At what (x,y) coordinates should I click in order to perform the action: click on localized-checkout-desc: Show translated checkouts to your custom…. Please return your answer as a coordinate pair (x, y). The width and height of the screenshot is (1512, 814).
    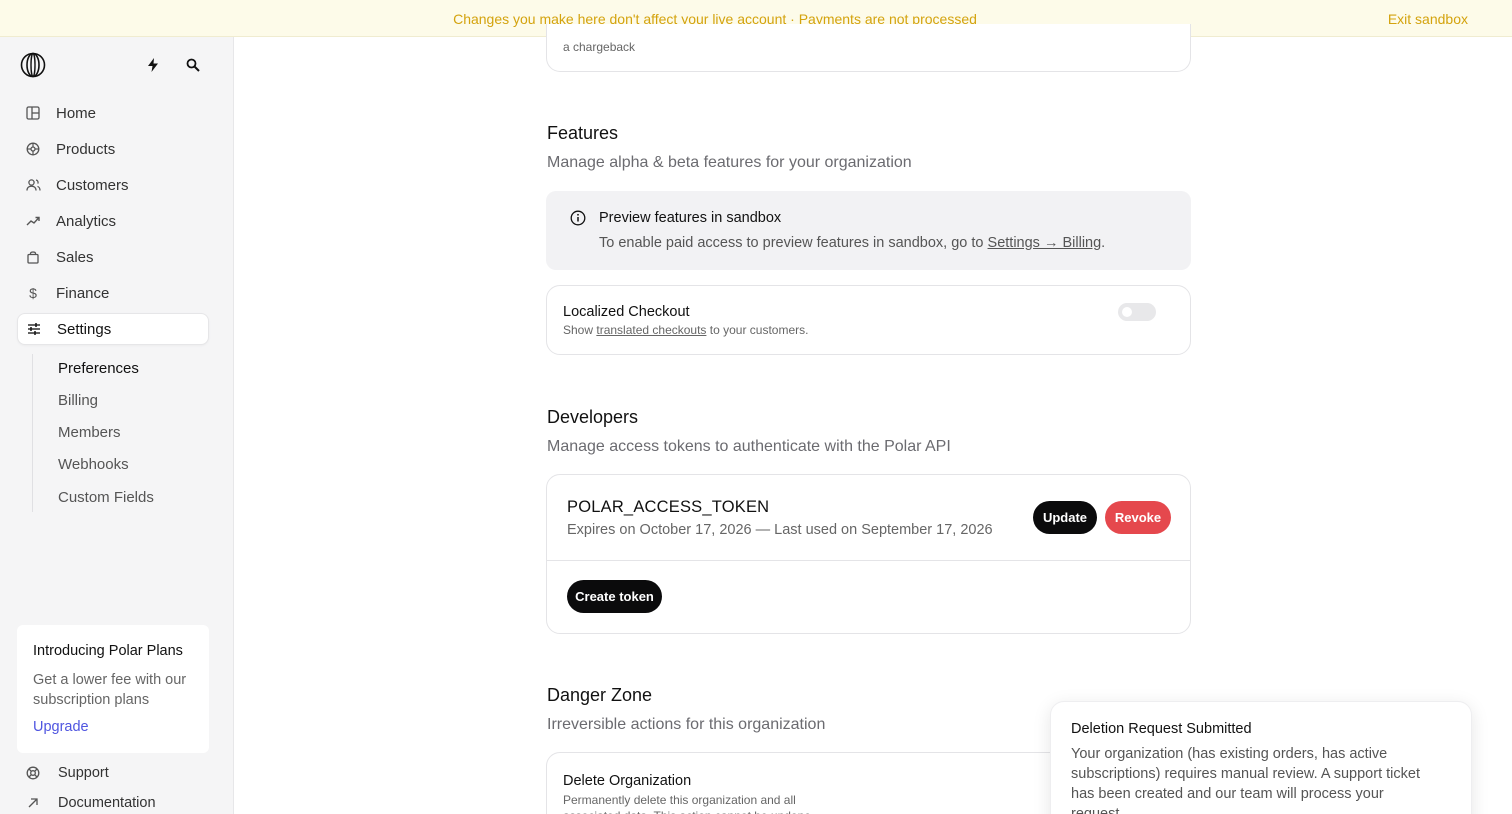
    Looking at the image, I should click on (685, 330).